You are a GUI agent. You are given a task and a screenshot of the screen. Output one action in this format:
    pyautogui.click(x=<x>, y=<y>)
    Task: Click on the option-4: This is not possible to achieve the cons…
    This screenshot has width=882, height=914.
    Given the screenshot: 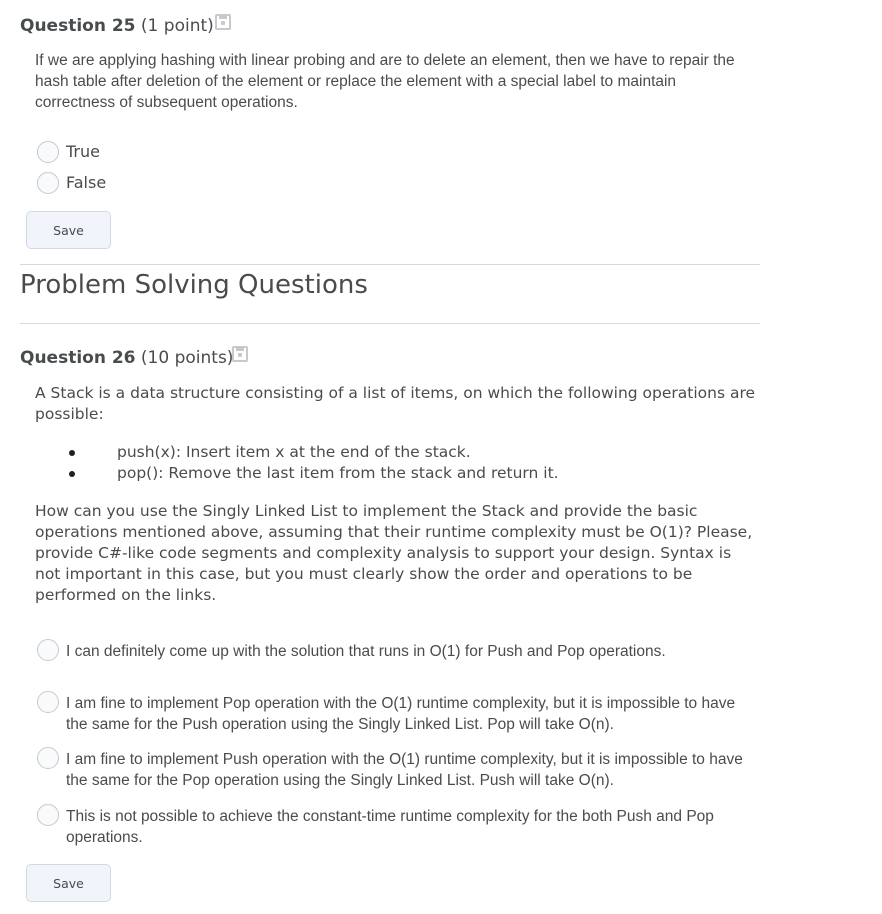 What is the action you would take?
    pyautogui.click(x=396, y=826)
    